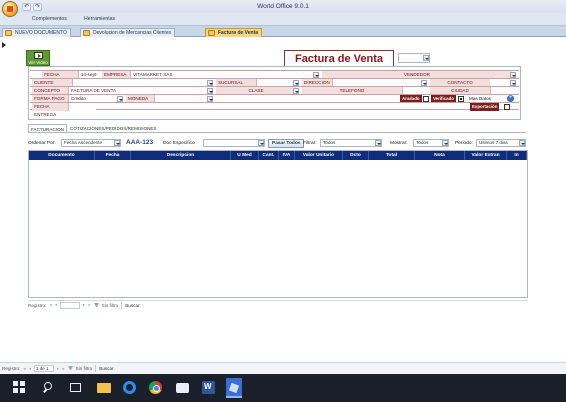  I want to click on tab-label: NUEVO DOCUMENTO, so click(41, 33).